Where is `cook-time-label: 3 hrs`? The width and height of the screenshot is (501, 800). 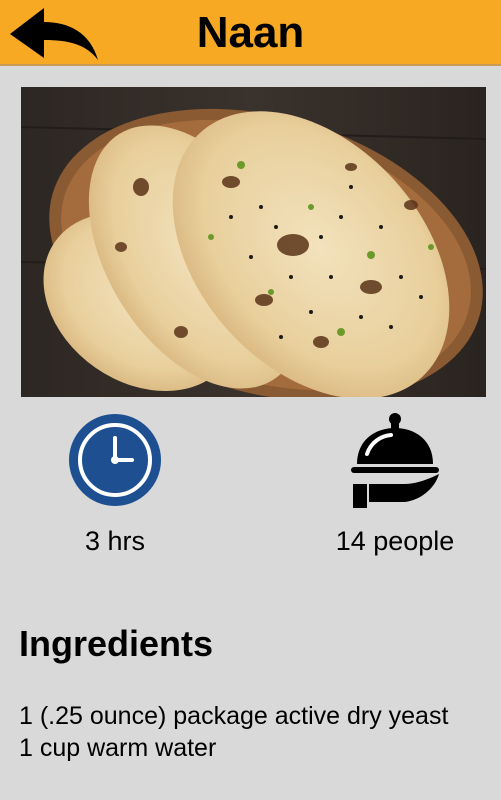 cook-time-label: 3 hrs is located at coordinates (115, 541).